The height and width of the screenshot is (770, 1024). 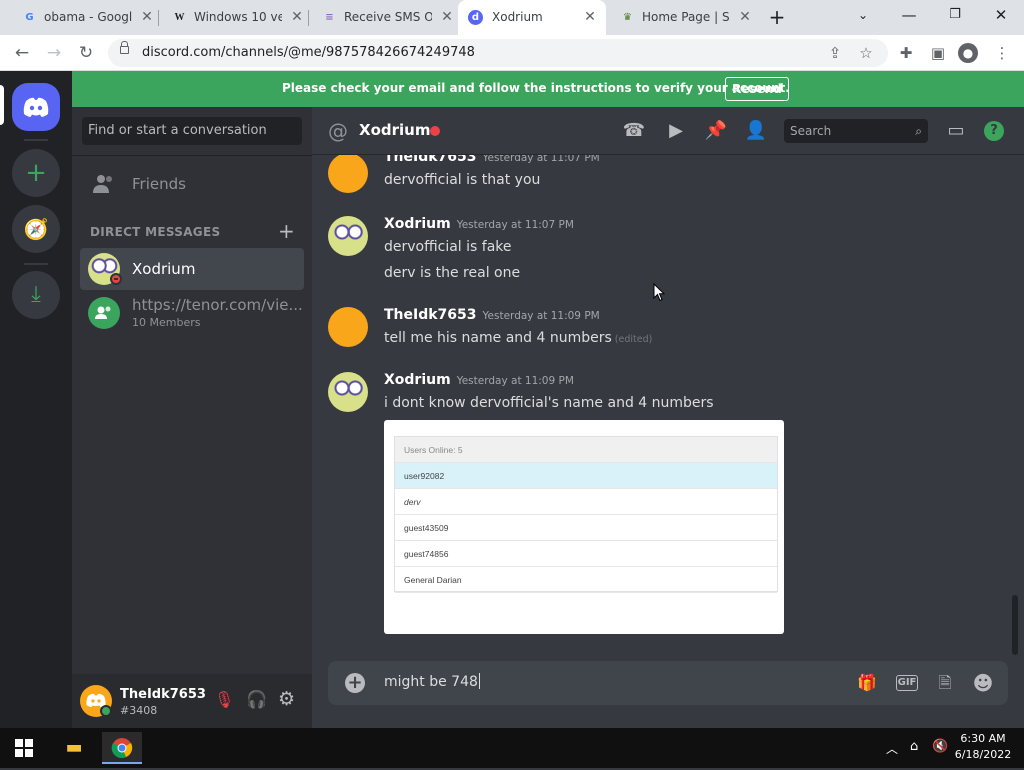 I want to click on group-icon, so click(x=103, y=312).